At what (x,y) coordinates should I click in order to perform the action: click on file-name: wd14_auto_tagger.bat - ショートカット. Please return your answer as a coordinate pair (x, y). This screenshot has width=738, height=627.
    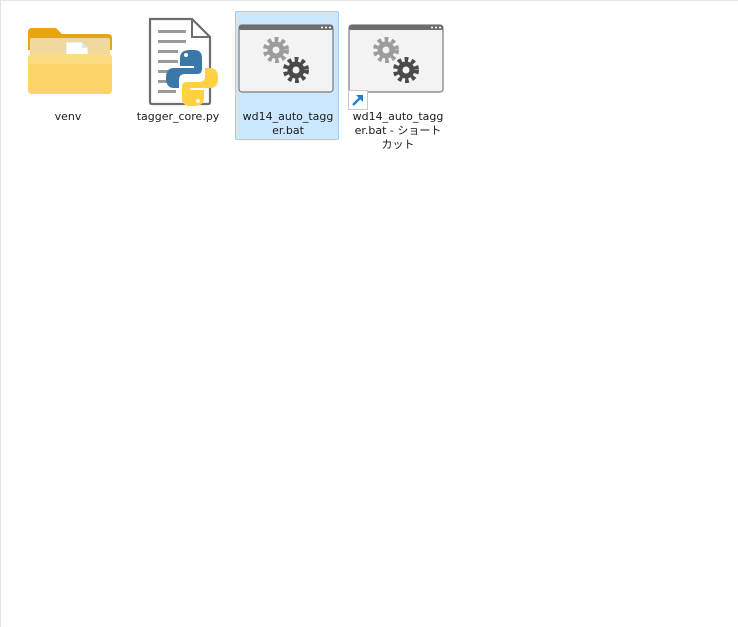
    Looking at the image, I should click on (398, 130).